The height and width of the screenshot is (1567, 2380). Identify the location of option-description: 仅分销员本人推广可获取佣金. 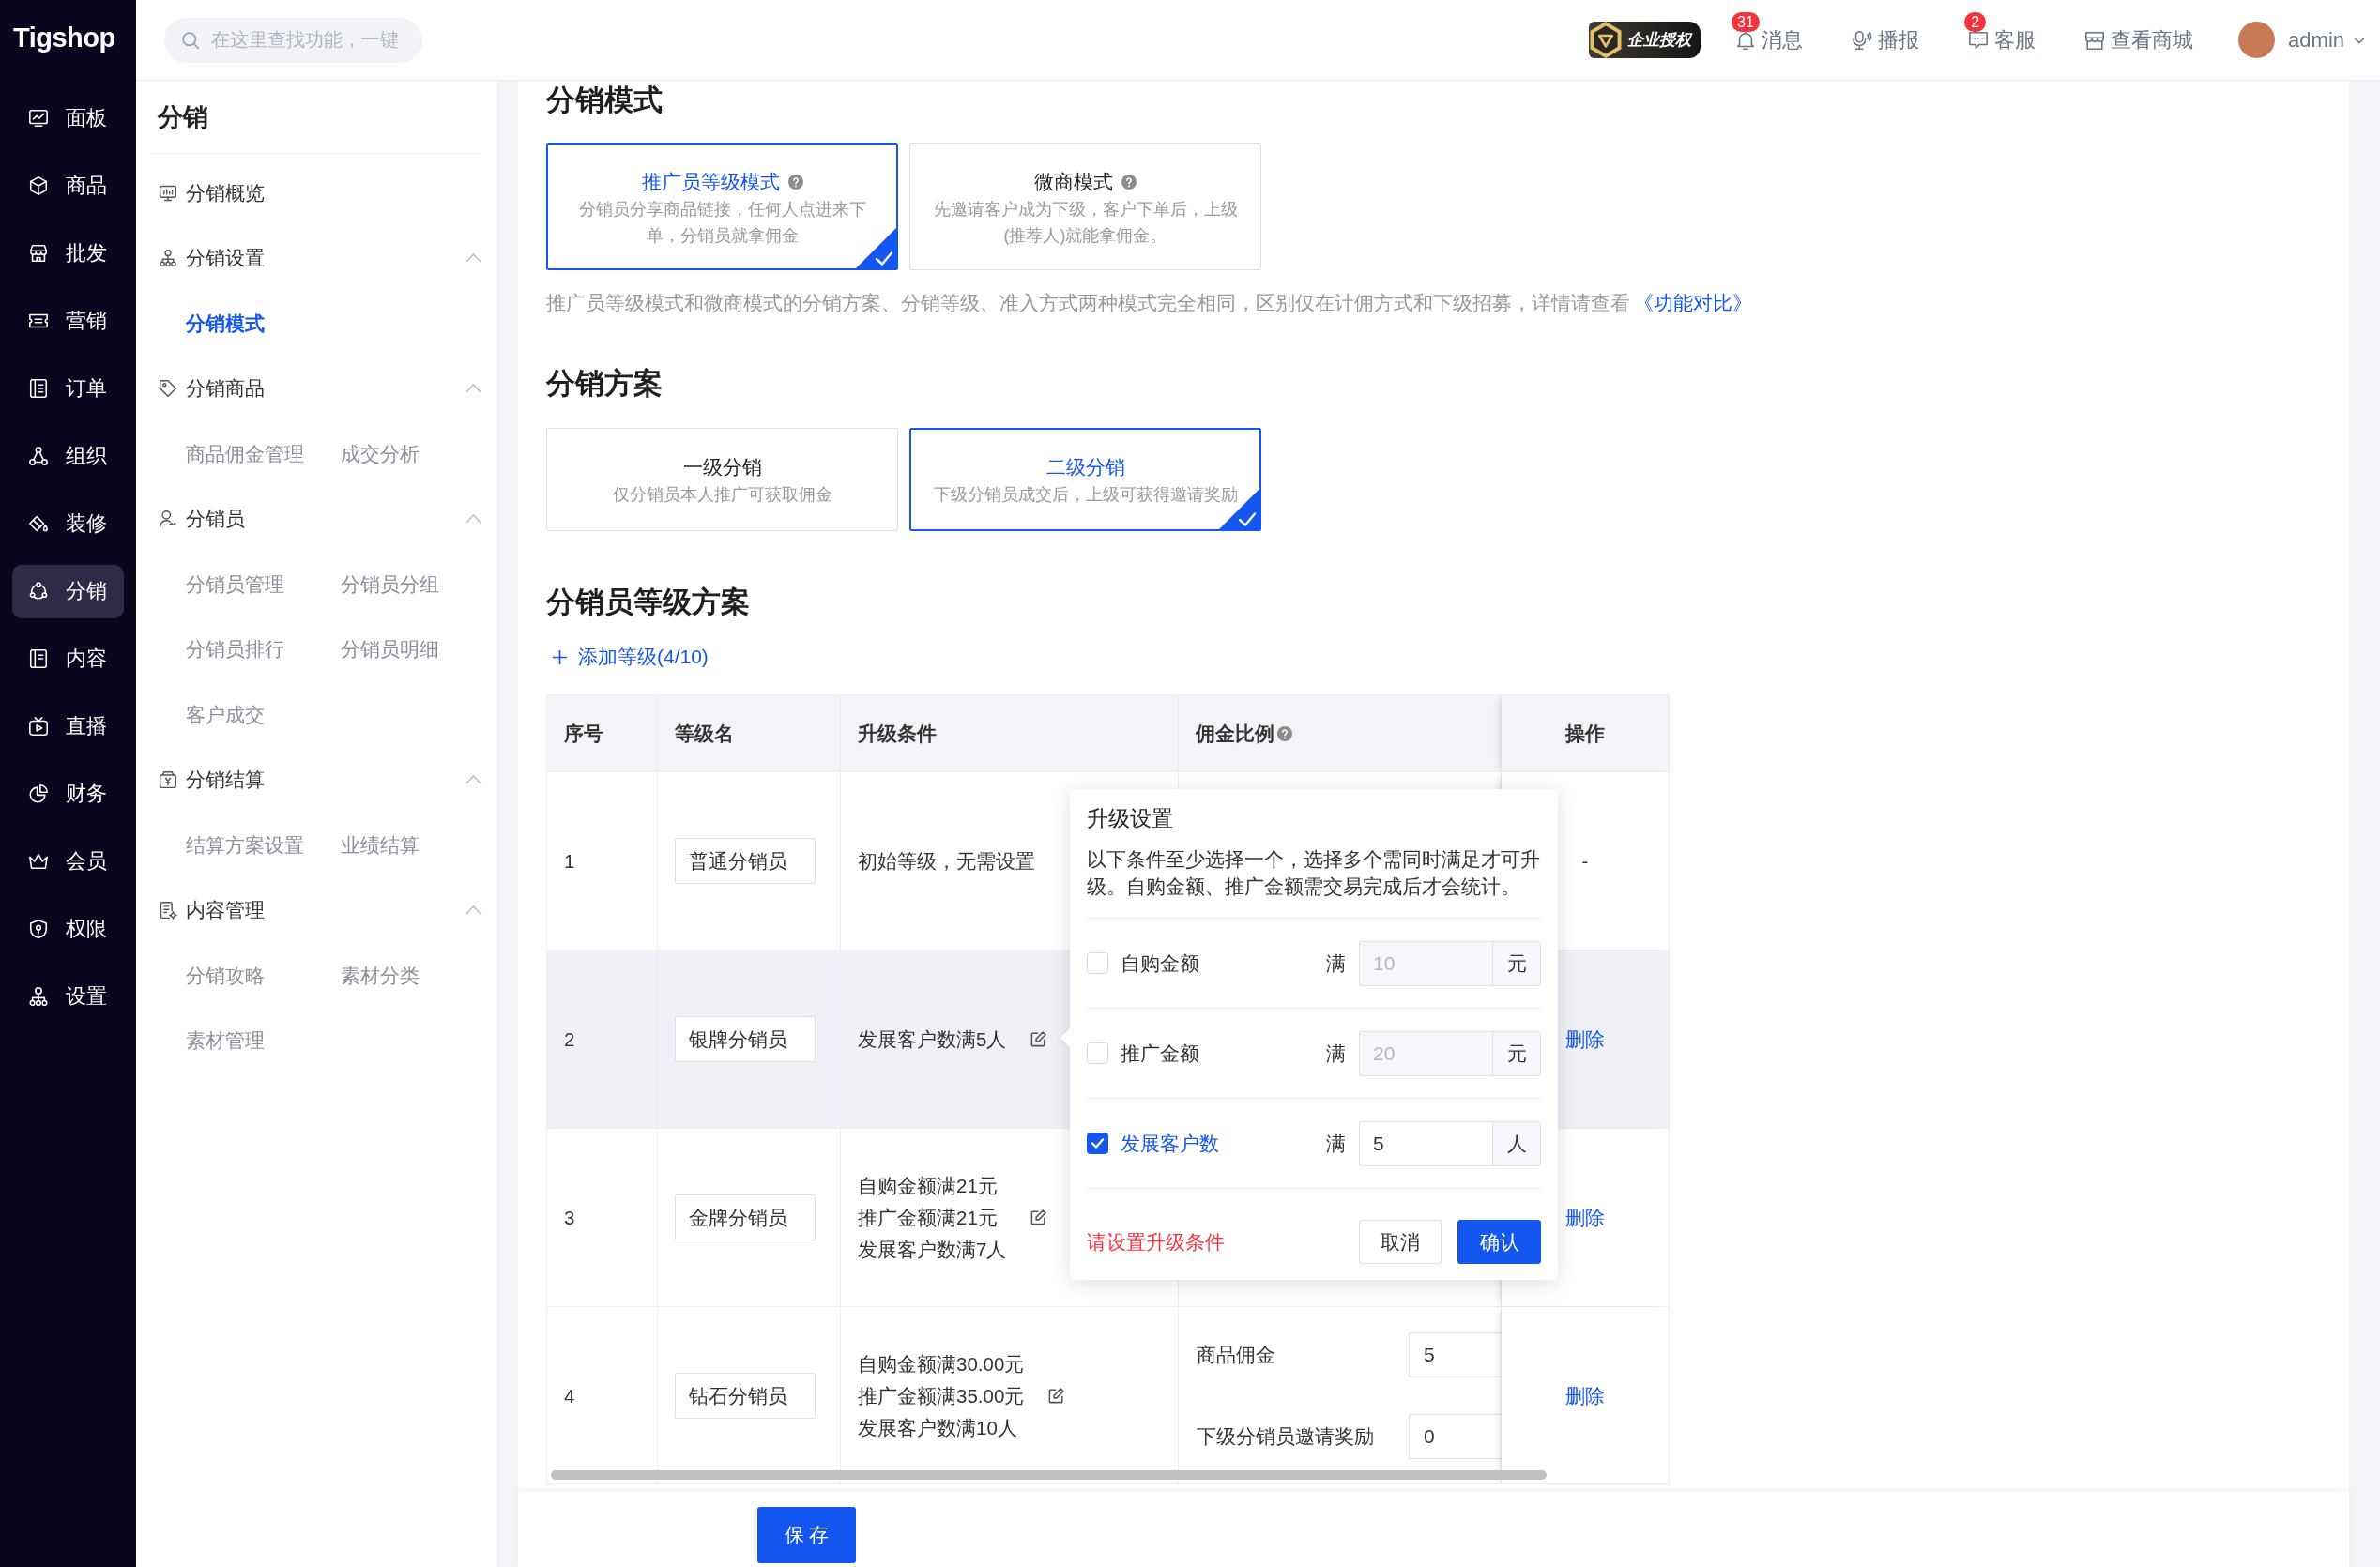
(722, 495).